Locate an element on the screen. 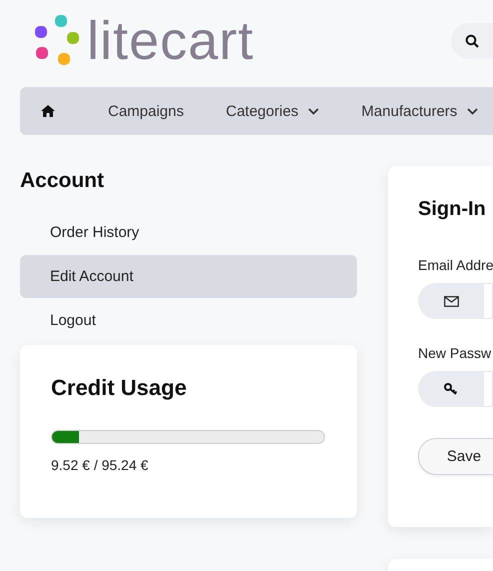 The image size is (493, 571). logo-dots-icon is located at coordinates (57, 40).